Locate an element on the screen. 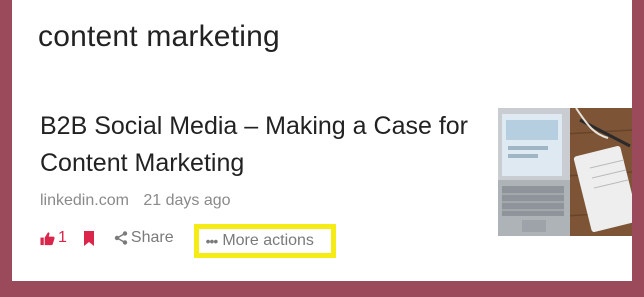 This screenshot has height=297, width=644. article-thumbnail is located at coordinates (565, 172).